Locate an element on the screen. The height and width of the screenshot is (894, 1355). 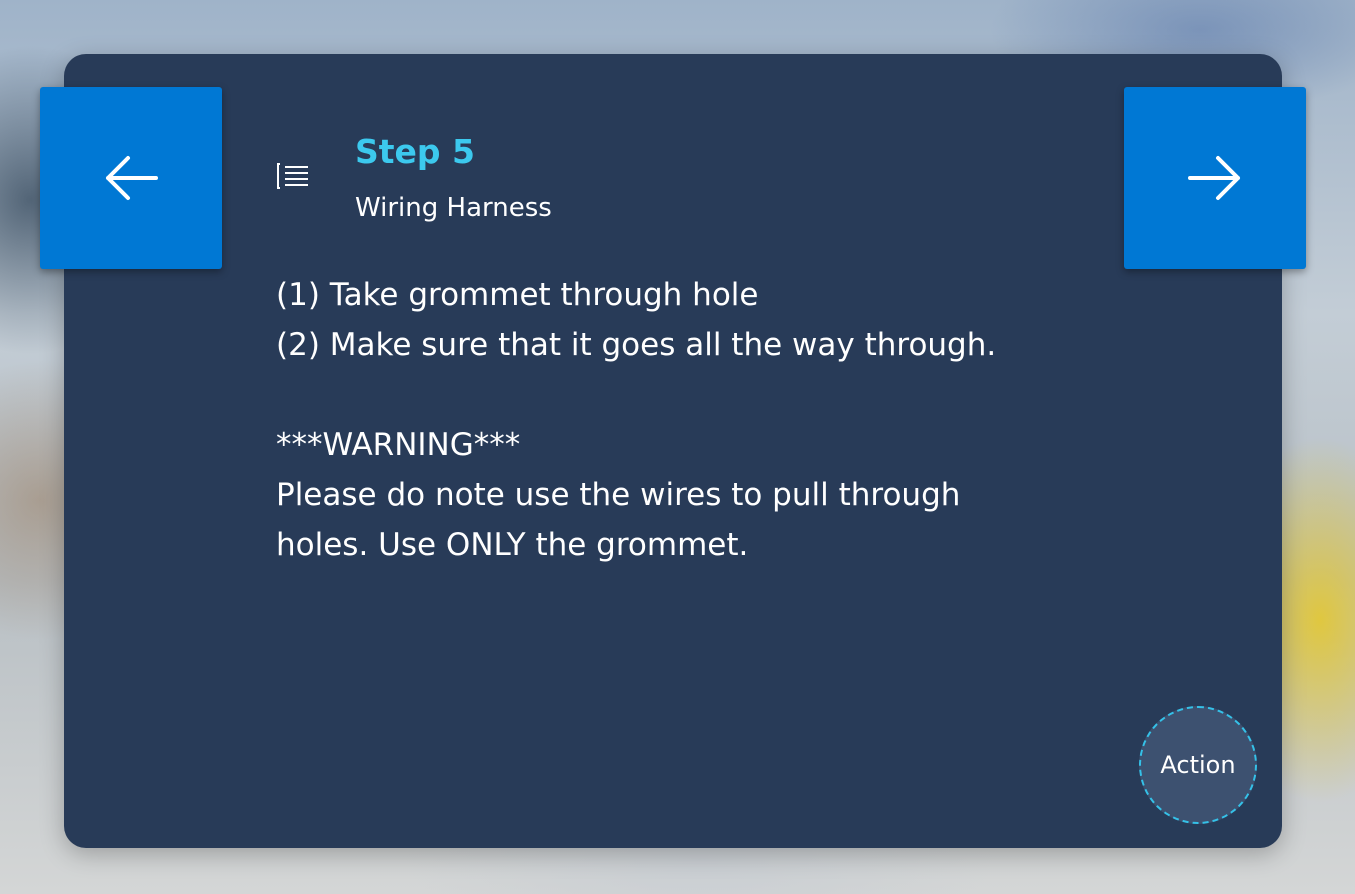
next-step-button is located at coordinates (1215, 178).